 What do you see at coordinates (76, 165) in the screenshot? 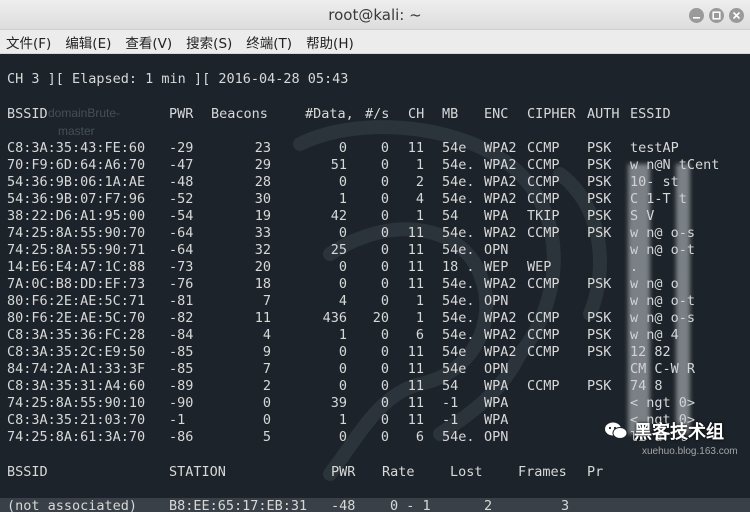
I see `ap-cell-bssid: 70:F9:6D:64:A6:70` at bounding box center [76, 165].